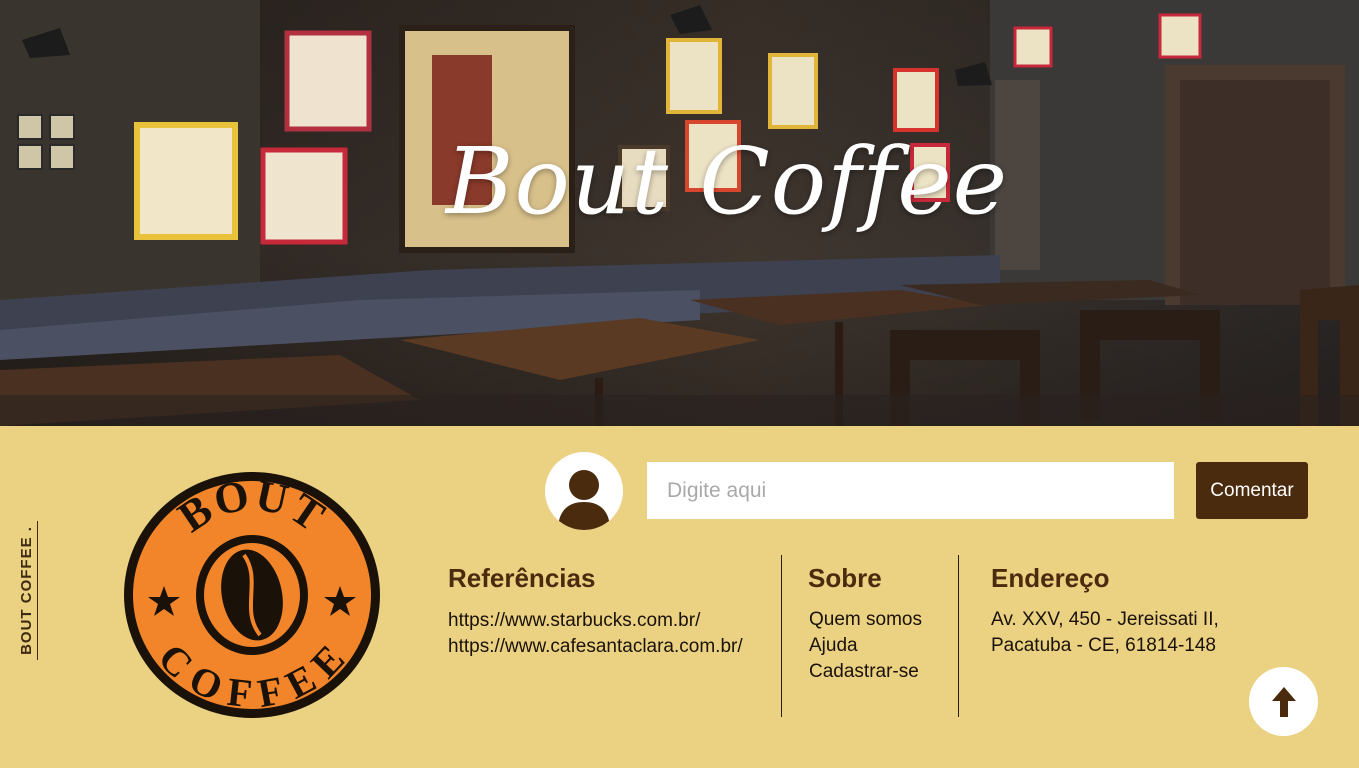  What do you see at coordinates (865, 620) in the screenshot?
I see `about-link-quem-somos: Quem somos` at bounding box center [865, 620].